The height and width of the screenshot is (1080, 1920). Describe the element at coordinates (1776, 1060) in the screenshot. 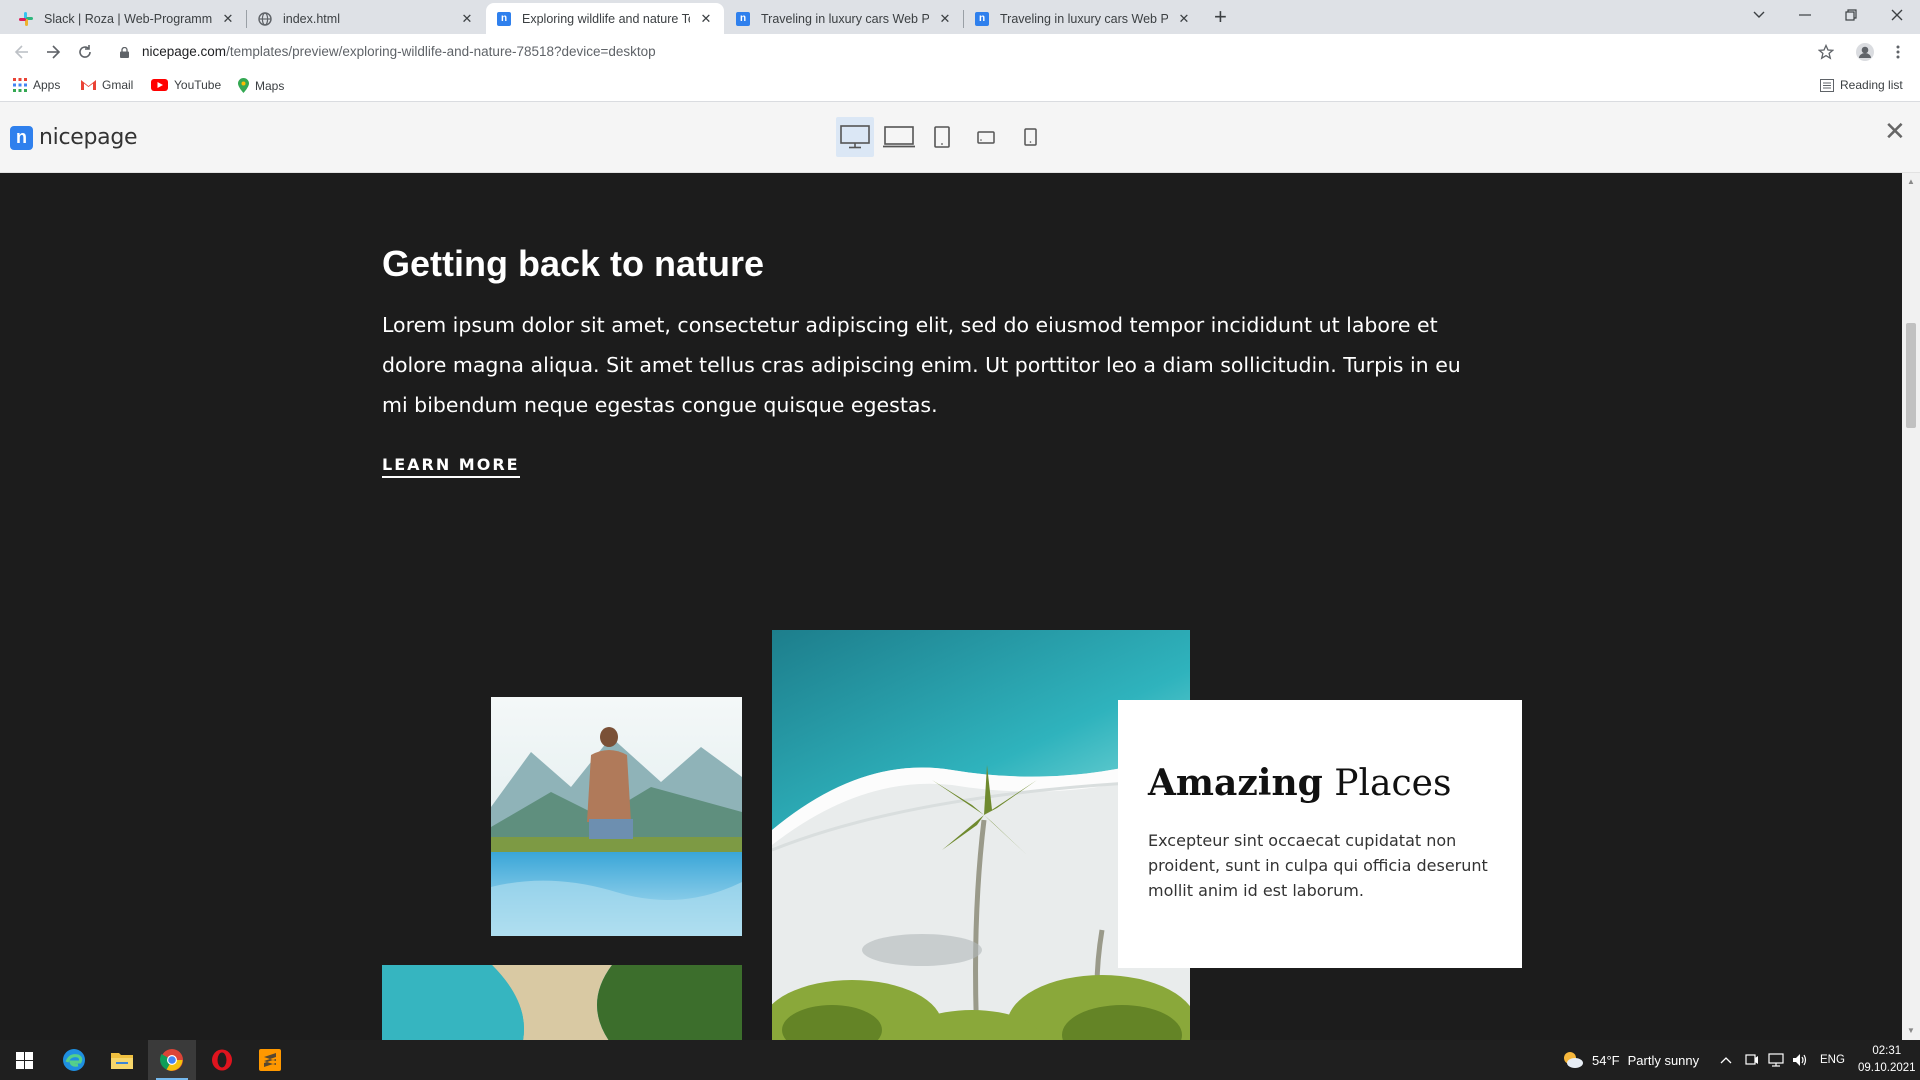

I see `network-icon` at that location.